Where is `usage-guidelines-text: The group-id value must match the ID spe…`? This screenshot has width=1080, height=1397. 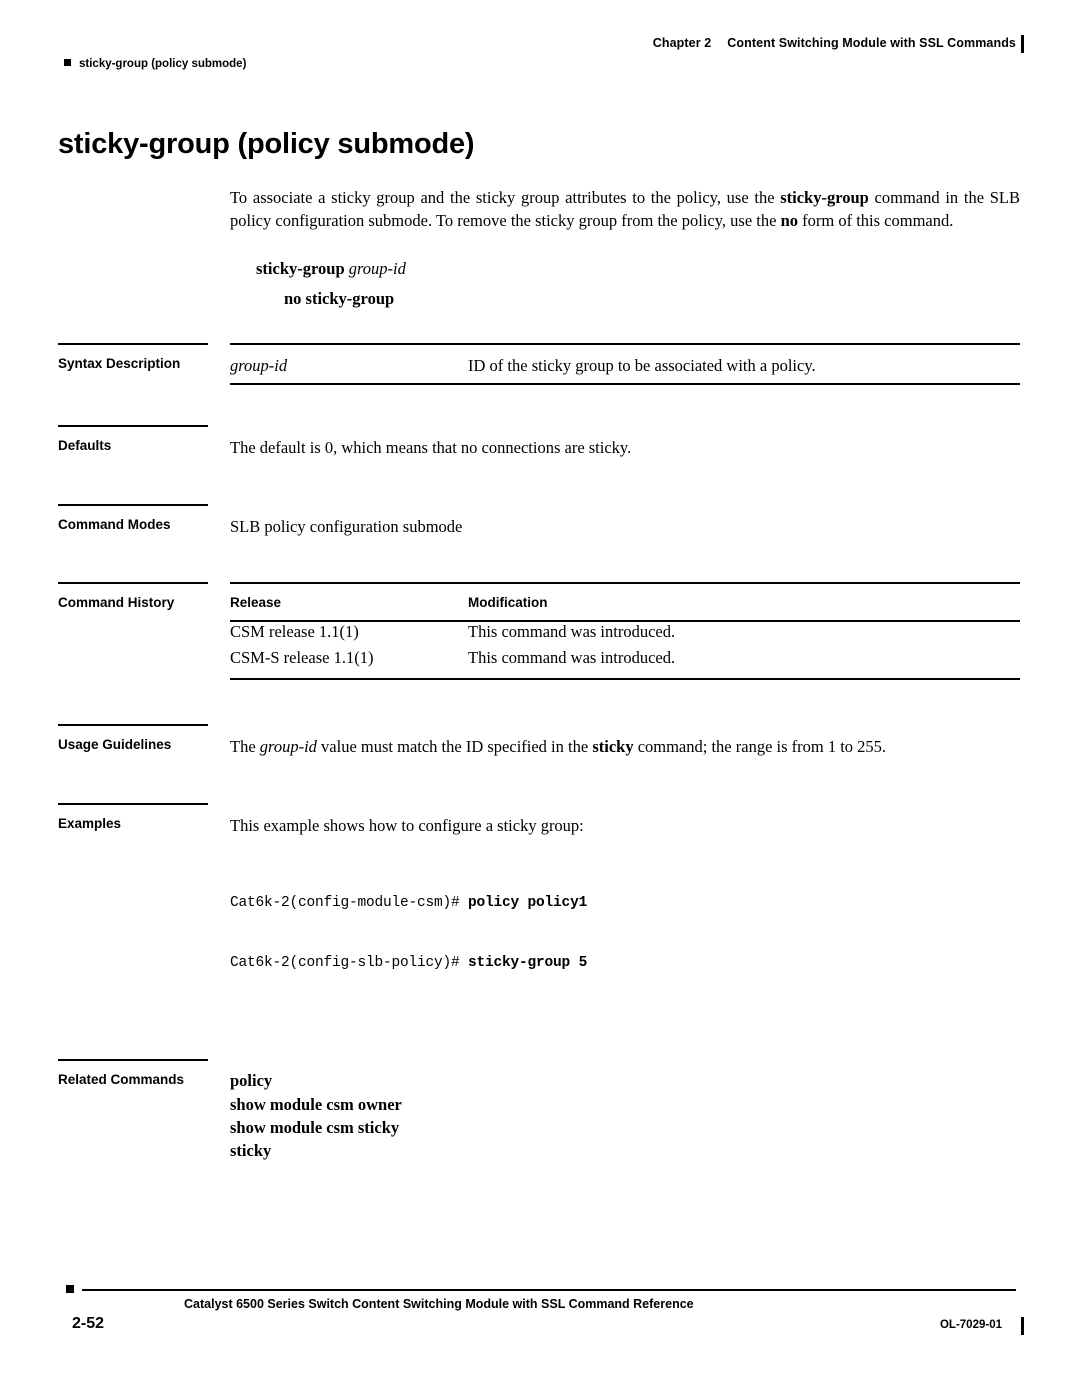
usage-guidelines-text: The group-id value must match the ID spe… is located at coordinates (625, 746).